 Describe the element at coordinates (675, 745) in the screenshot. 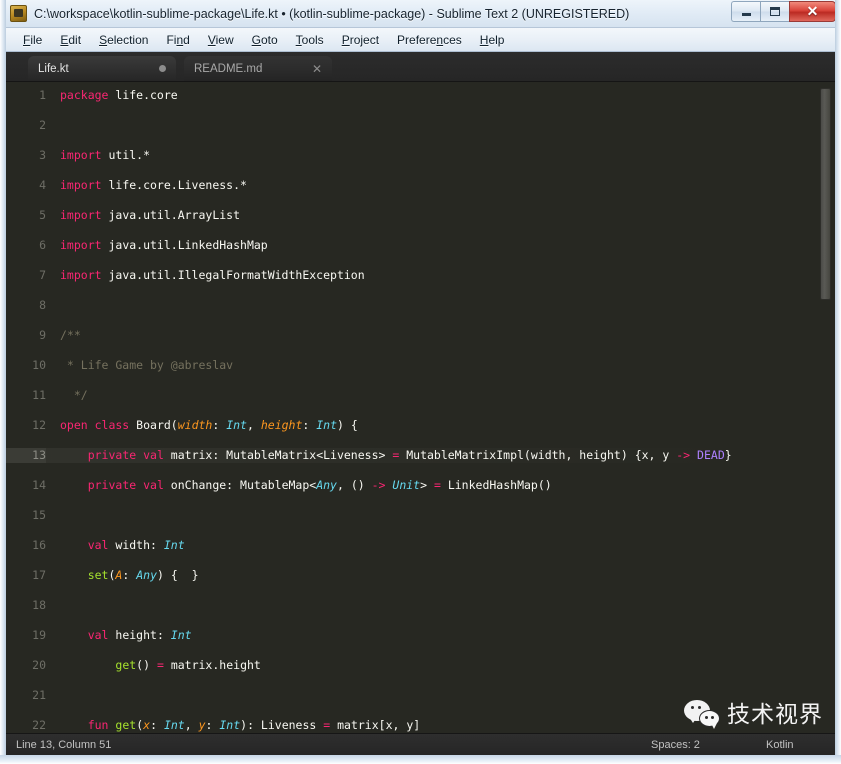

I see `indentation-setting: Spaces: 2` at that location.